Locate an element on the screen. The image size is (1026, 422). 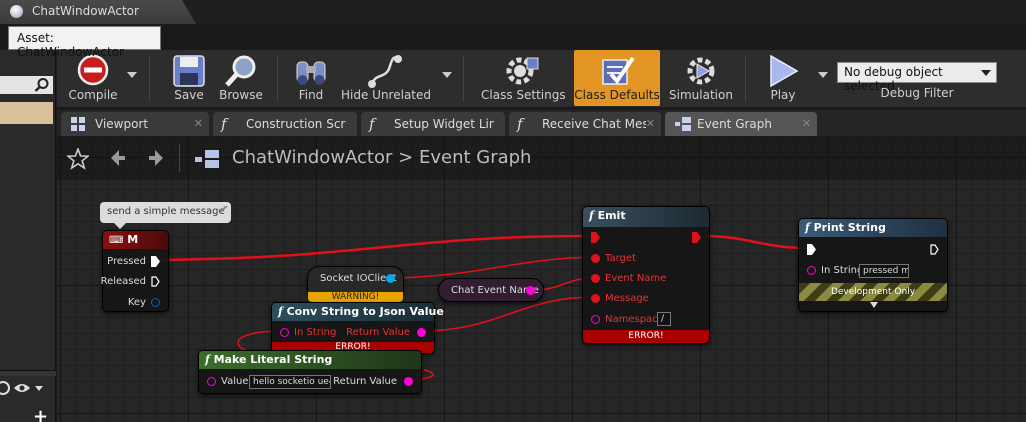
node-header: f Conv String to Json Value is located at coordinates (358, 312).